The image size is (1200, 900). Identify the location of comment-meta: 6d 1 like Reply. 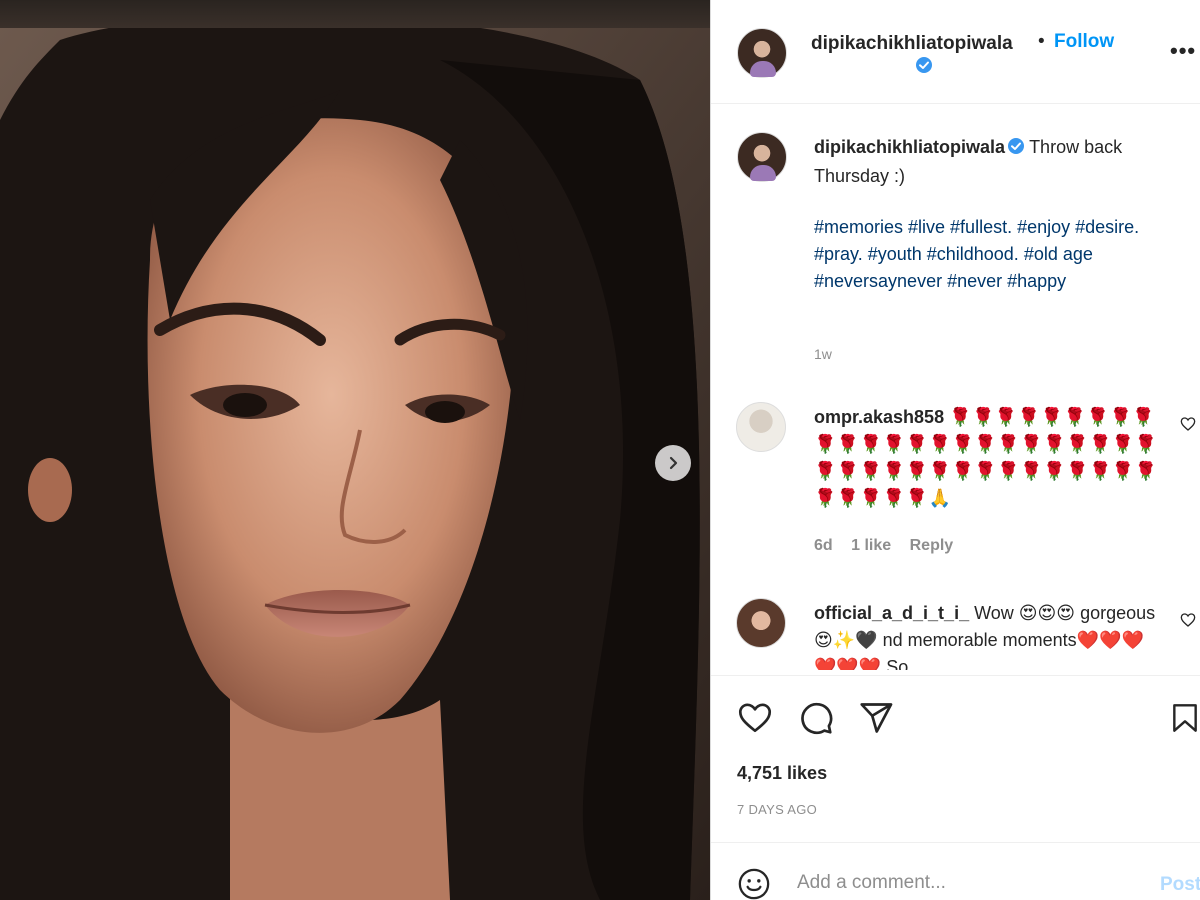
(890, 546).